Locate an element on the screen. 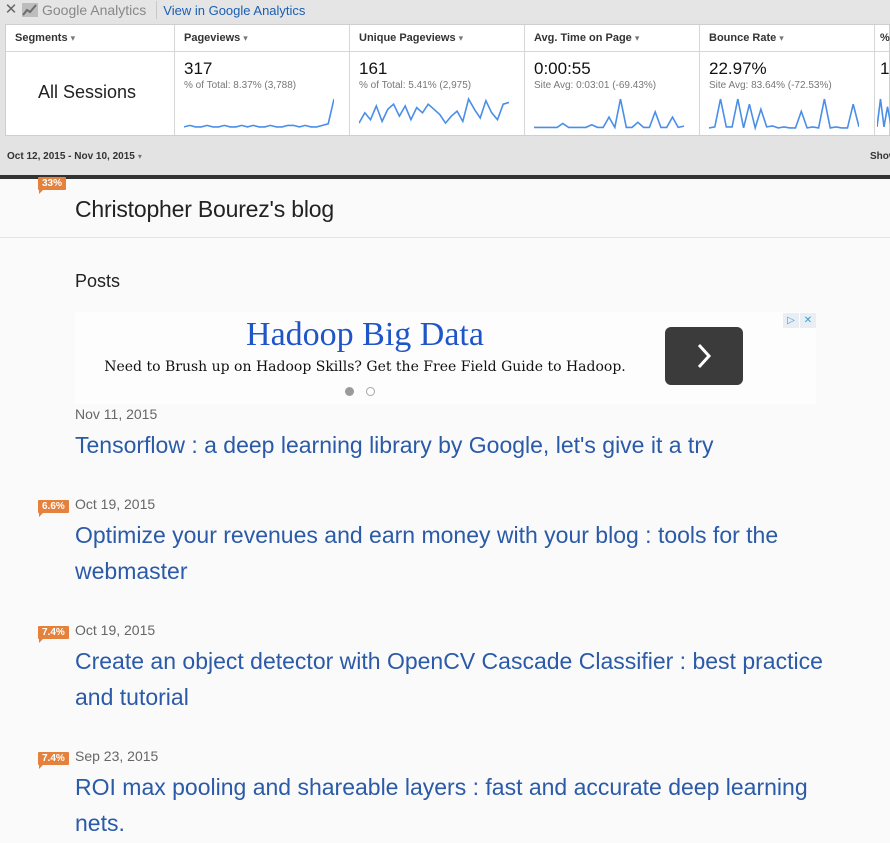 This screenshot has height=843, width=890. chevron-right-icon is located at coordinates (704, 356).